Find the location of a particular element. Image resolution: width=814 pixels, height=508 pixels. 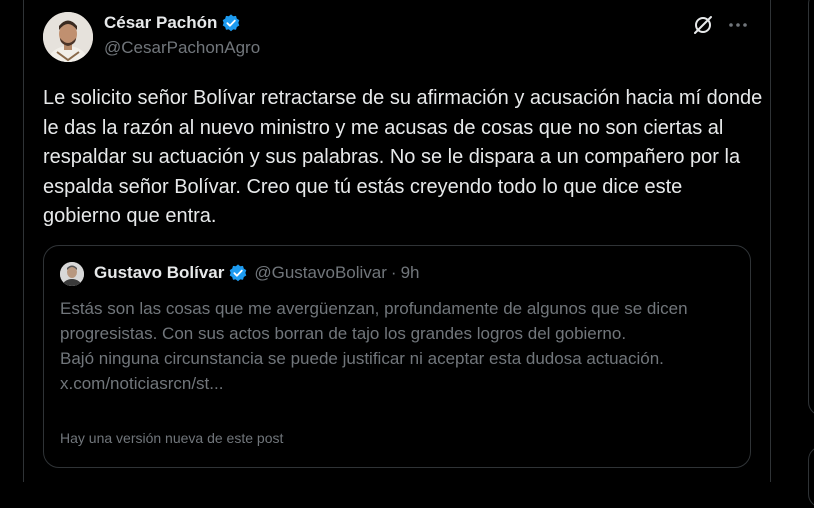

author-name-row: César Pachón is located at coordinates (172, 23).